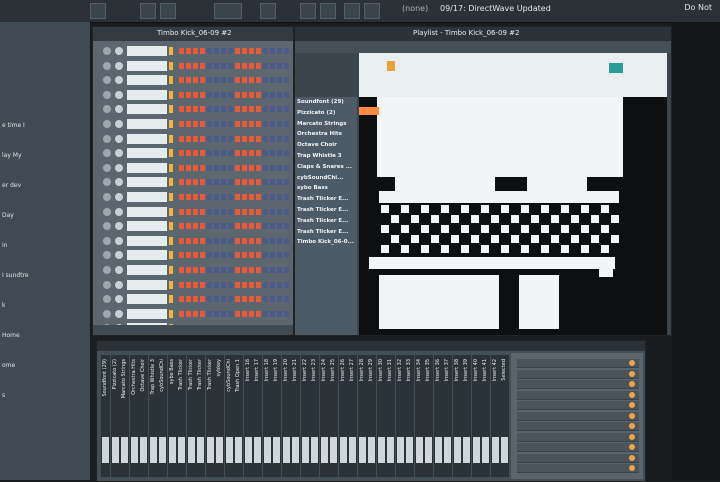 The width and height of the screenshot is (720, 482). What do you see at coordinates (3, 305) in the screenshot?
I see `browser-item: k` at bounding box center [3, 305].